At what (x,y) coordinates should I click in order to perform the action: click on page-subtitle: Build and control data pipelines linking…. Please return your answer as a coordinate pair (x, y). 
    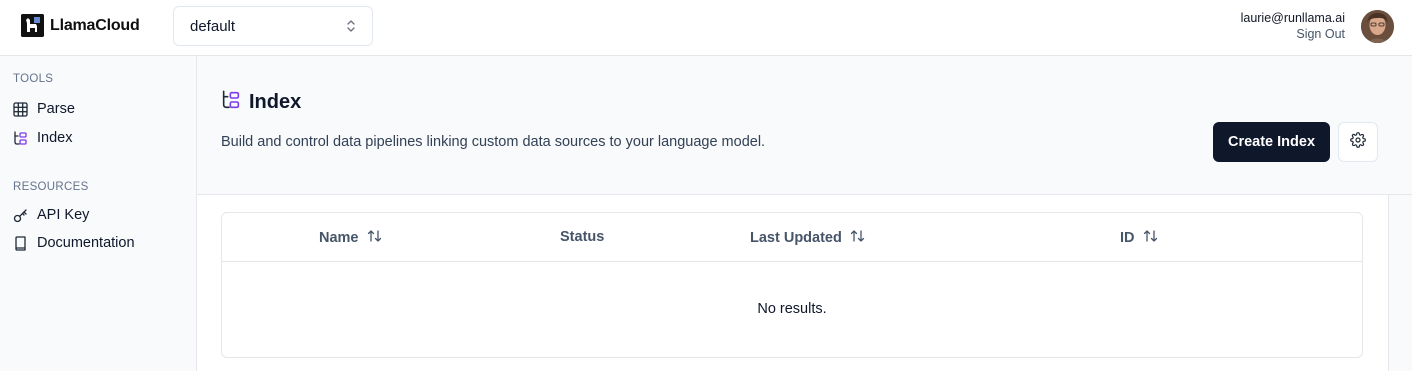
    Looking at the image, I should click on (493, 142).